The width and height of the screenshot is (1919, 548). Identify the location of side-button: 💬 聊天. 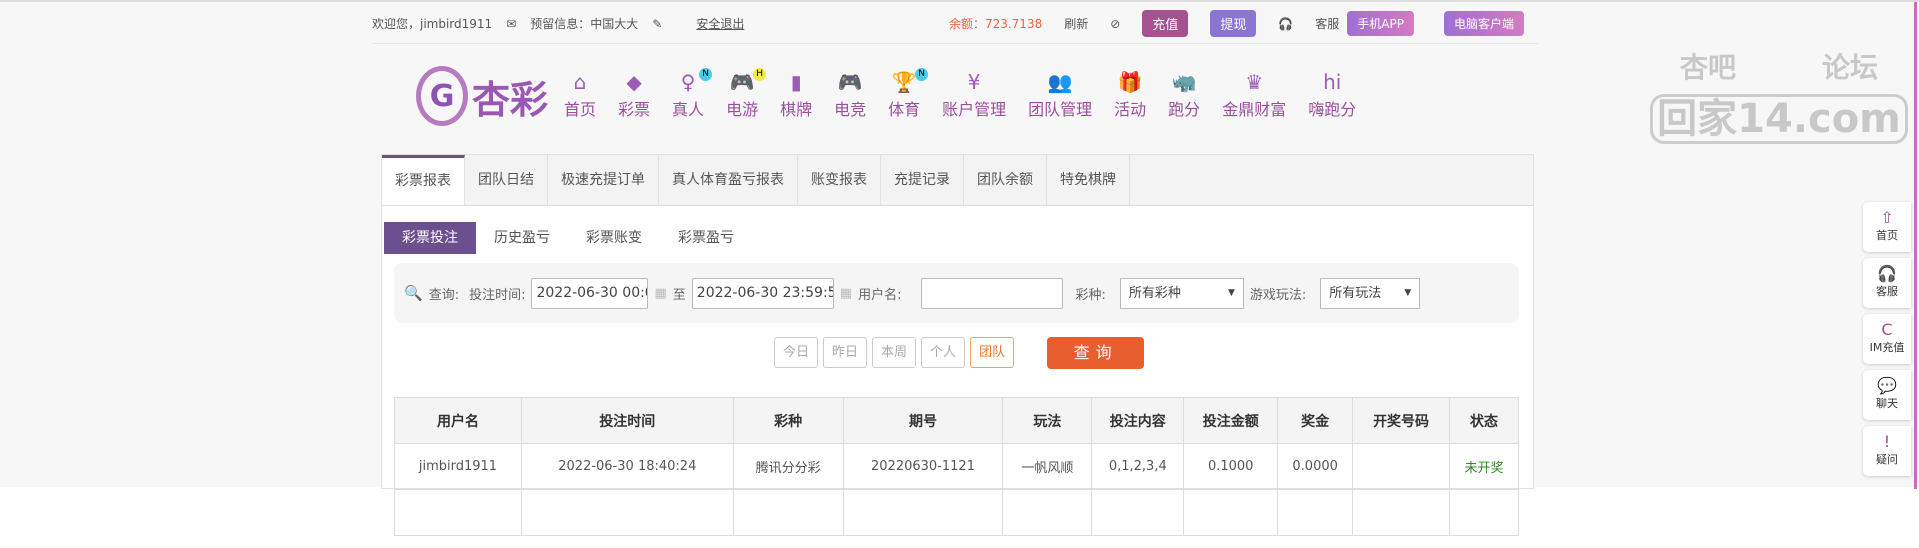
(1887, 395).